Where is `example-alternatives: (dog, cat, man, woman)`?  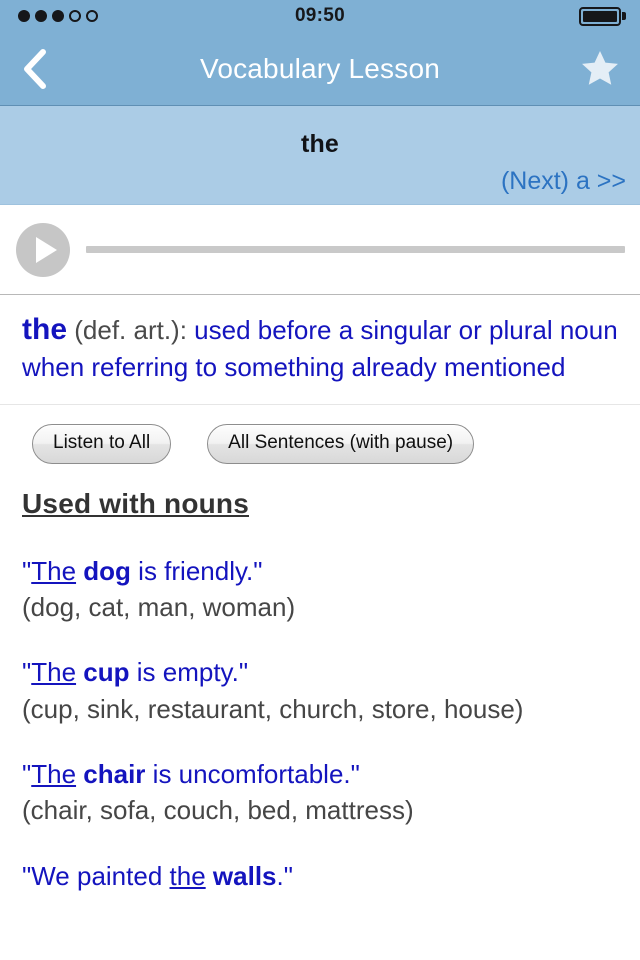
example-alternatives: (dog, cat, man, woman) is located at coordinates (159, 607).